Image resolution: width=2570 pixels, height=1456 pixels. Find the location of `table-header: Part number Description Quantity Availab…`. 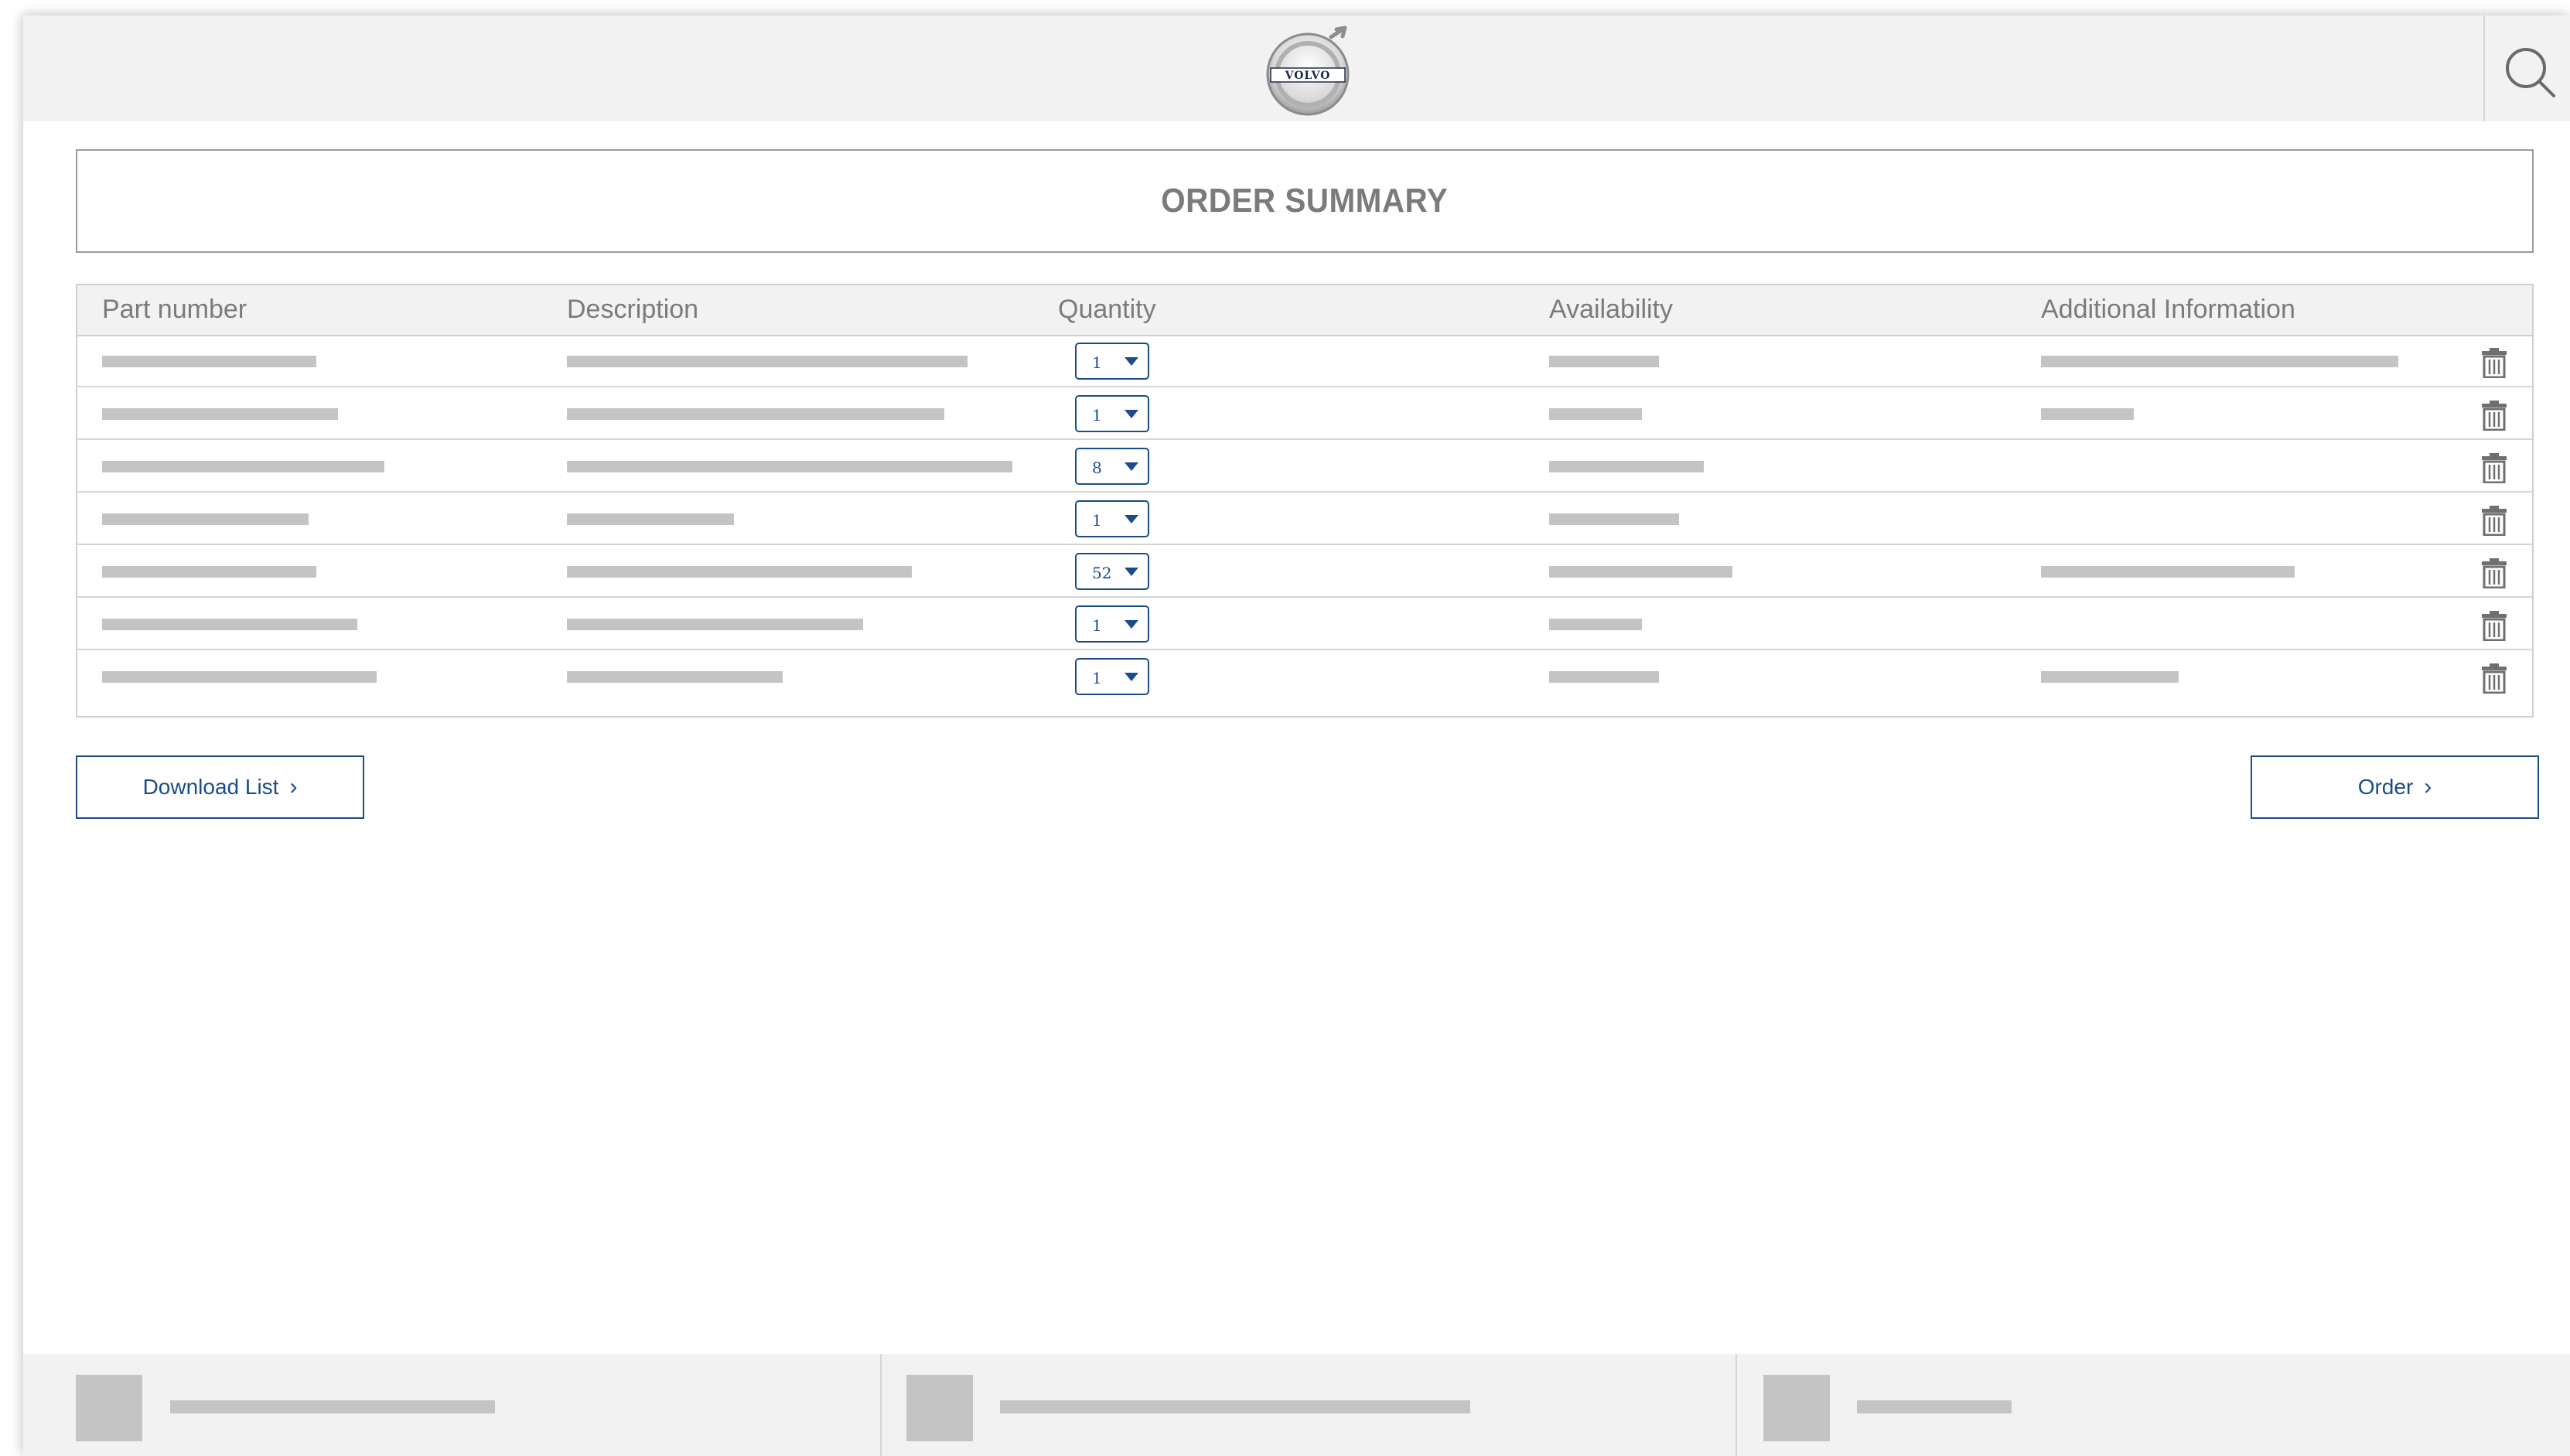

table-header: Part number Description Quantity Availab… is located at coordinates (1304, 311).